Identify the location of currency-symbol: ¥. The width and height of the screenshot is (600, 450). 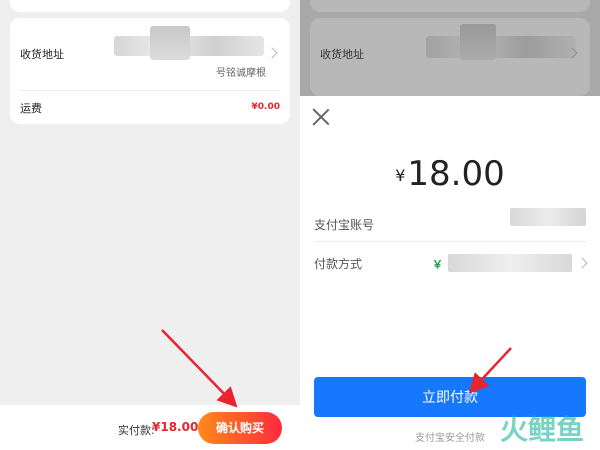
(400, 175).